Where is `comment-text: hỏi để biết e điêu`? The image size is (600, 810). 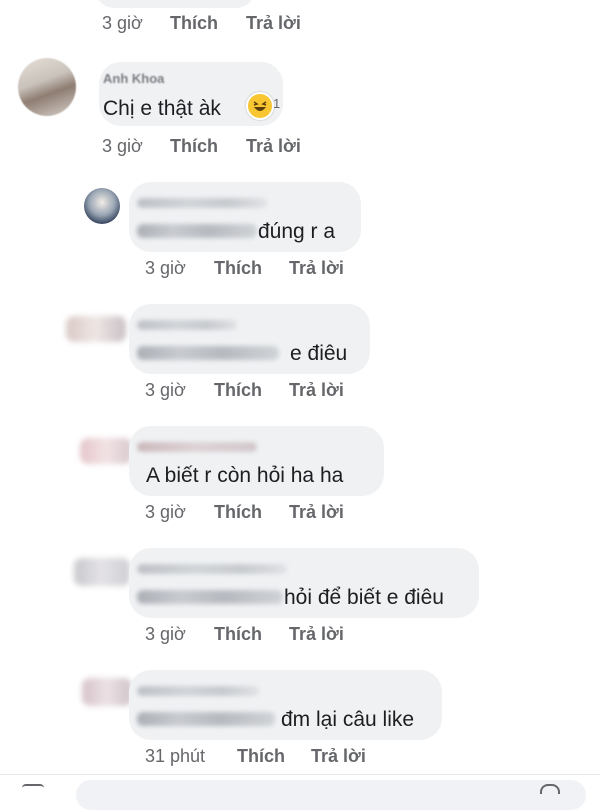 comment-text: hỏi để biết e điêu is located at coordinates (364, 597).